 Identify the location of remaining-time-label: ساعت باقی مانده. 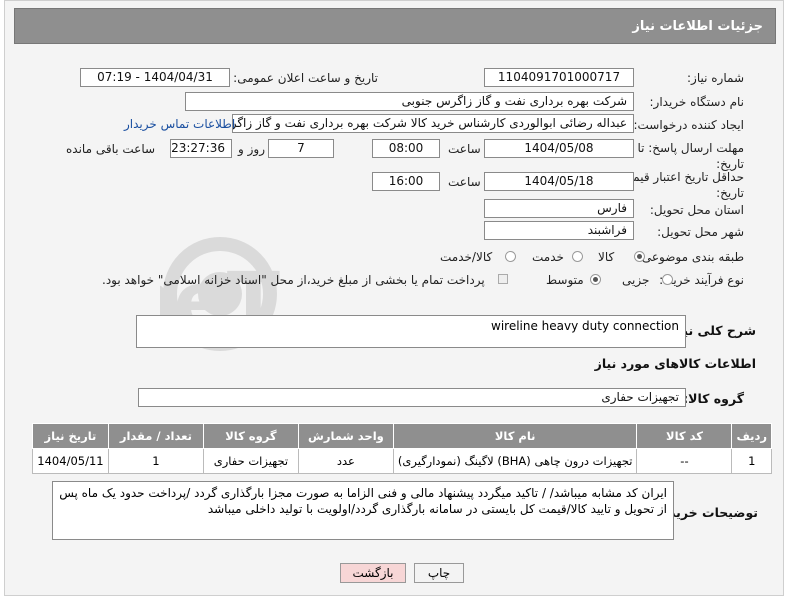
(111, 149).